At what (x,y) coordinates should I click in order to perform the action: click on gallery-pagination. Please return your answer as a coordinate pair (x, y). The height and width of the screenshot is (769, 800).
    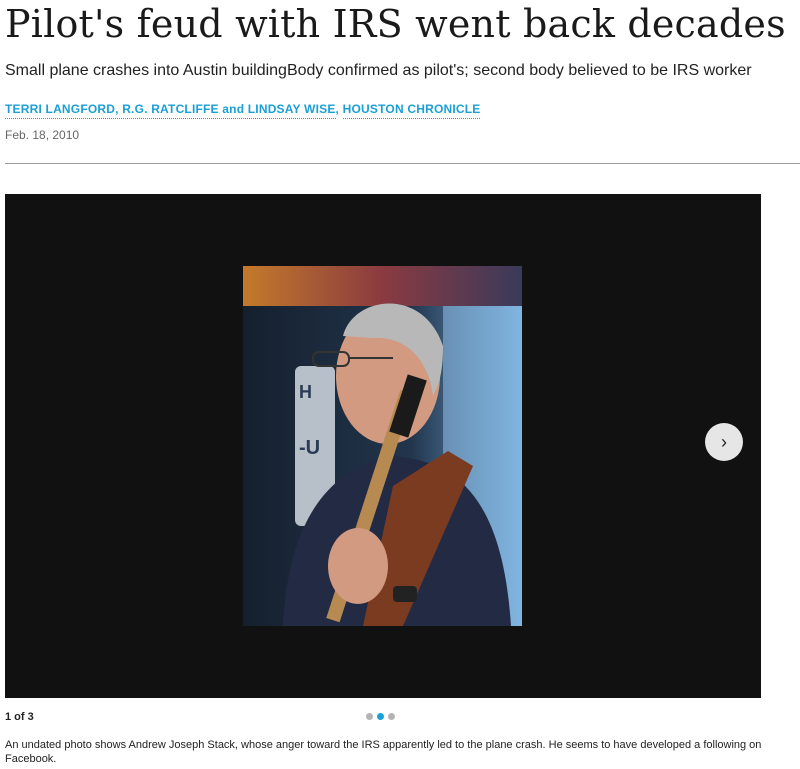
    Looking at the image, I should click on (380, 716).